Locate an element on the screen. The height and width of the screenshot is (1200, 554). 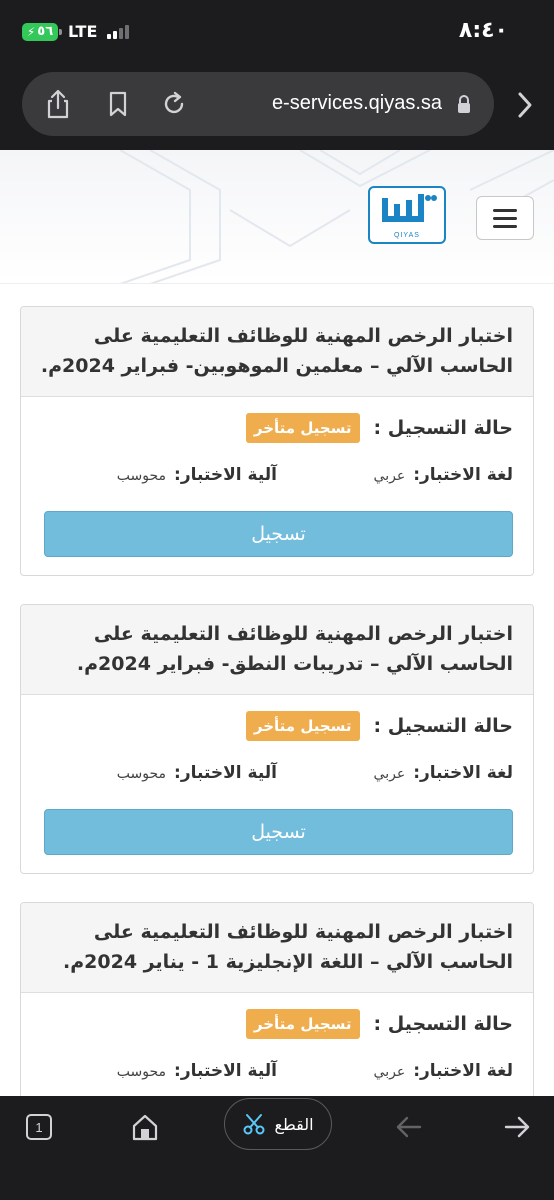
signal-icon is located at coordinates (118, 31).